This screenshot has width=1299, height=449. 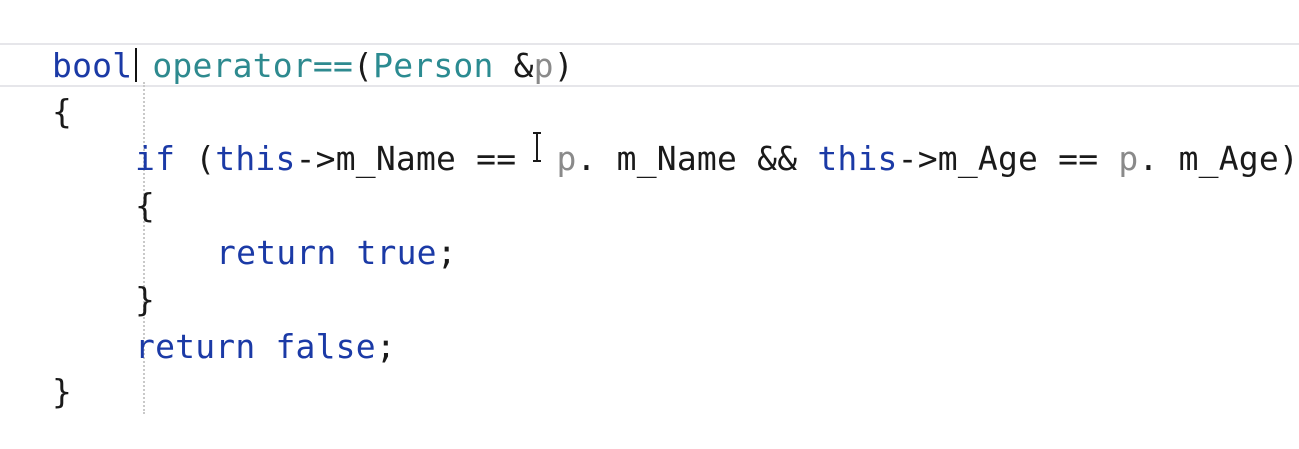 I want to click on member-name-and: . m_Name &&, so click(x=697, y=158).